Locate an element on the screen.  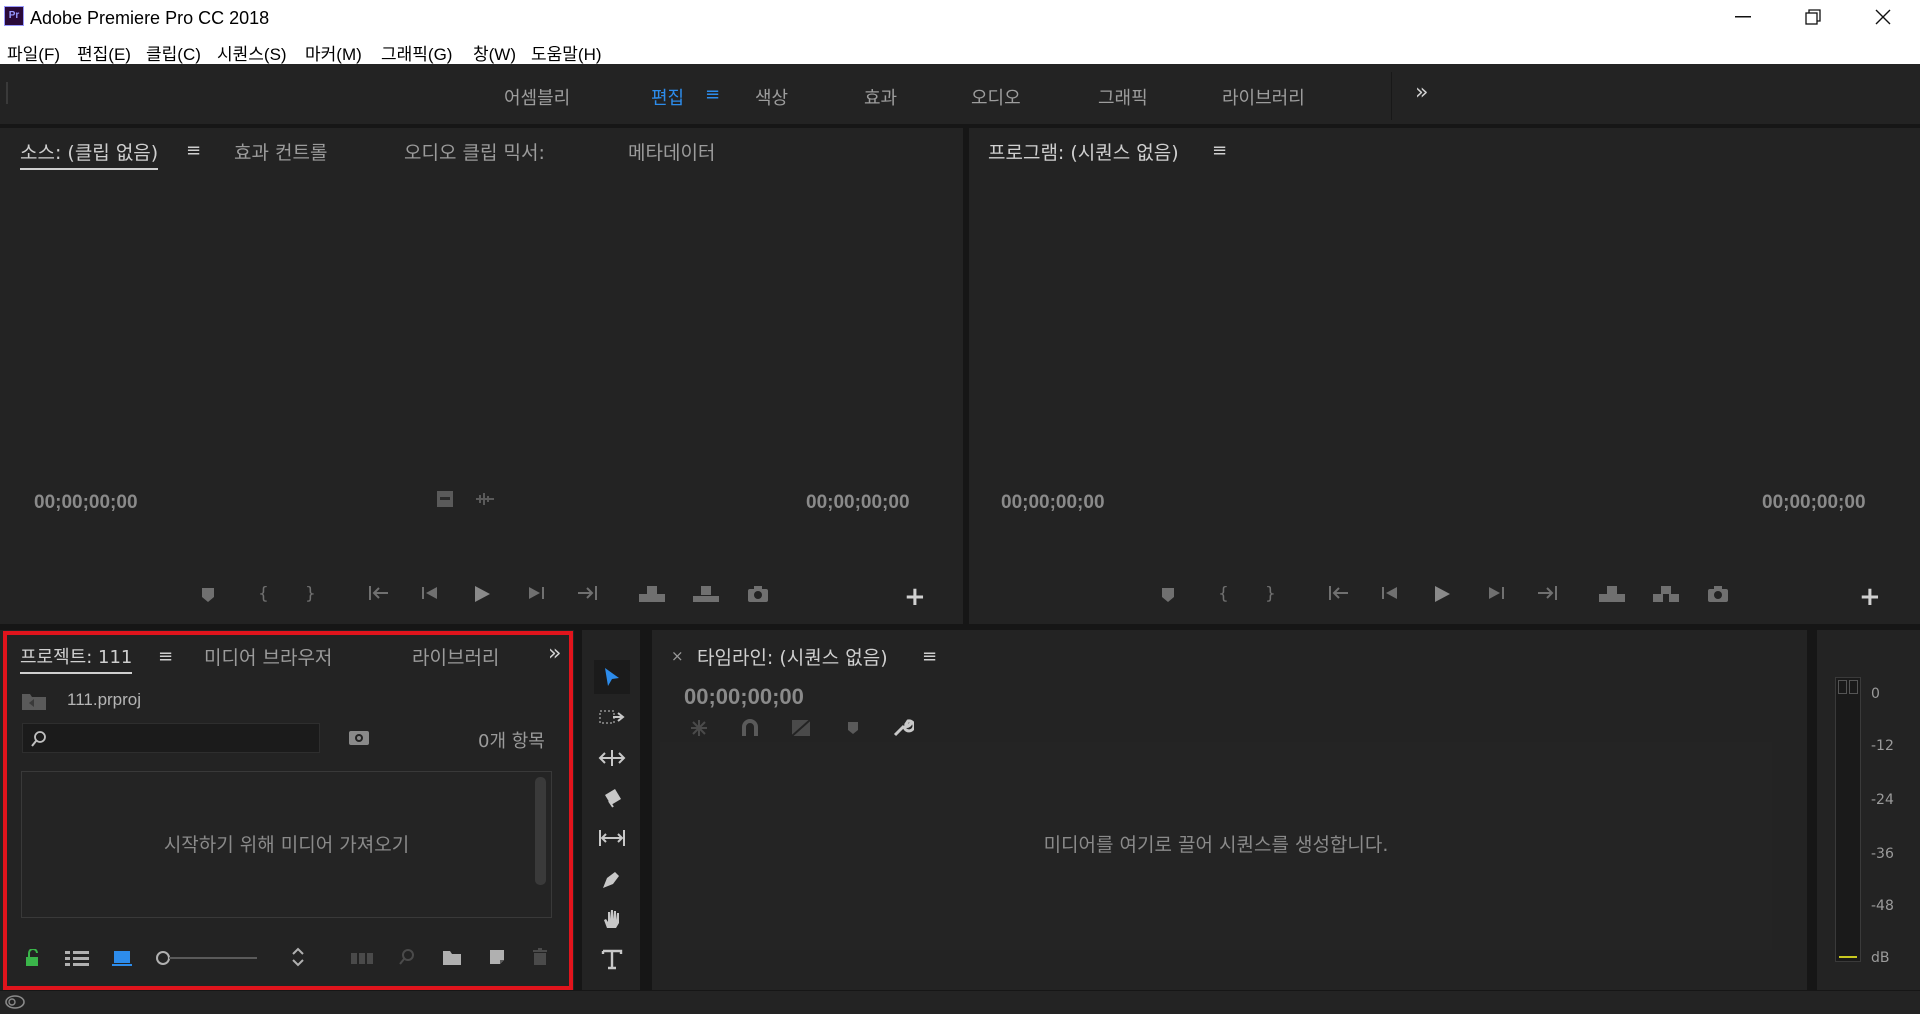
workspace-tab-assembly: 어셈블리 is located at coordinates (537, 97).